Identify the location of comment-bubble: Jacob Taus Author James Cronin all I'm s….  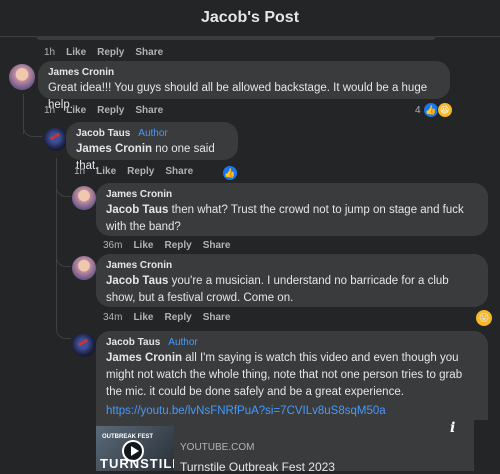
(292, 375).